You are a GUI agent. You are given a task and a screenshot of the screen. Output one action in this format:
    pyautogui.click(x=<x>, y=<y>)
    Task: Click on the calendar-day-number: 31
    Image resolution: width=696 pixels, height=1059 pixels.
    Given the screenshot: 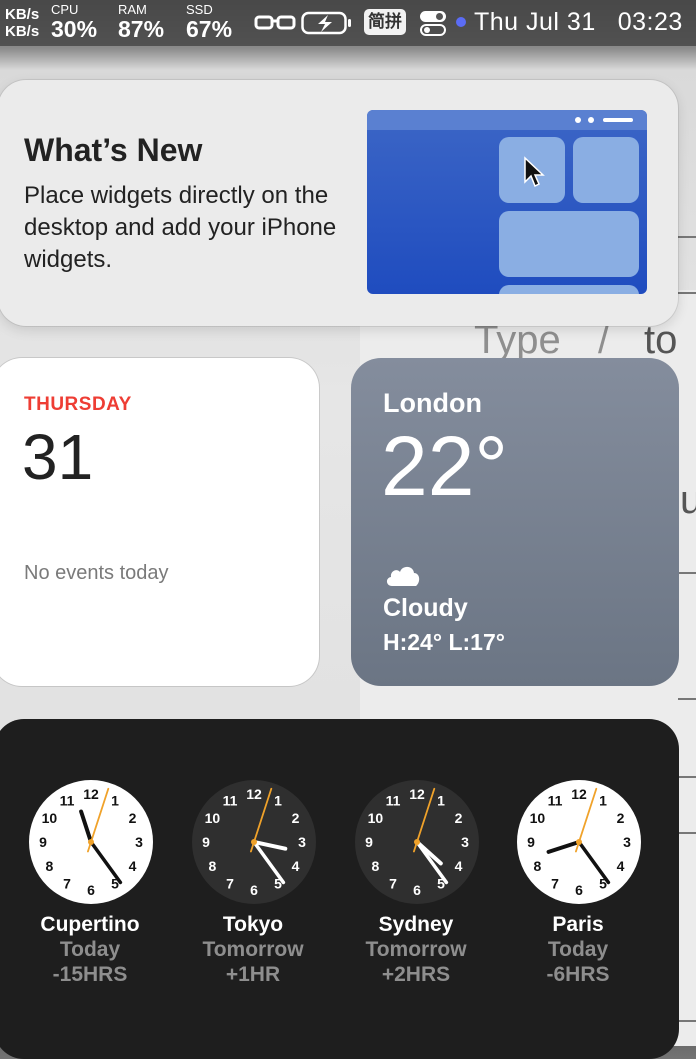 What is the action you would take?
    pyautogui.click(x=58, y=457)
    